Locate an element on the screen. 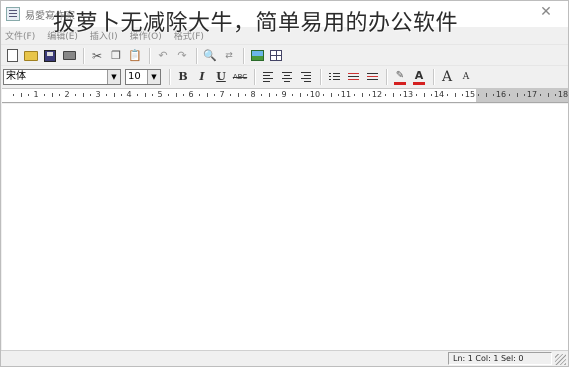  ruler-number: 8 is located at coordinates (253, 94).